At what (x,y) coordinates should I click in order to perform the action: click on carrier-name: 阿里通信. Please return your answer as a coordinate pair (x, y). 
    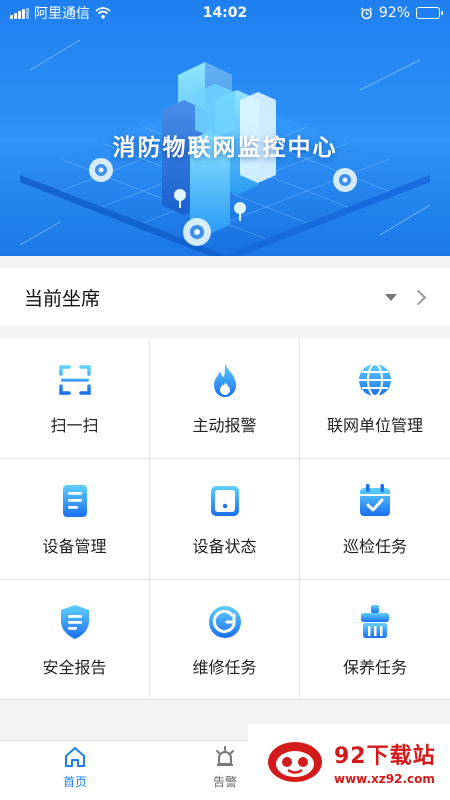
    Looking at the image, I should click on (62, 14).